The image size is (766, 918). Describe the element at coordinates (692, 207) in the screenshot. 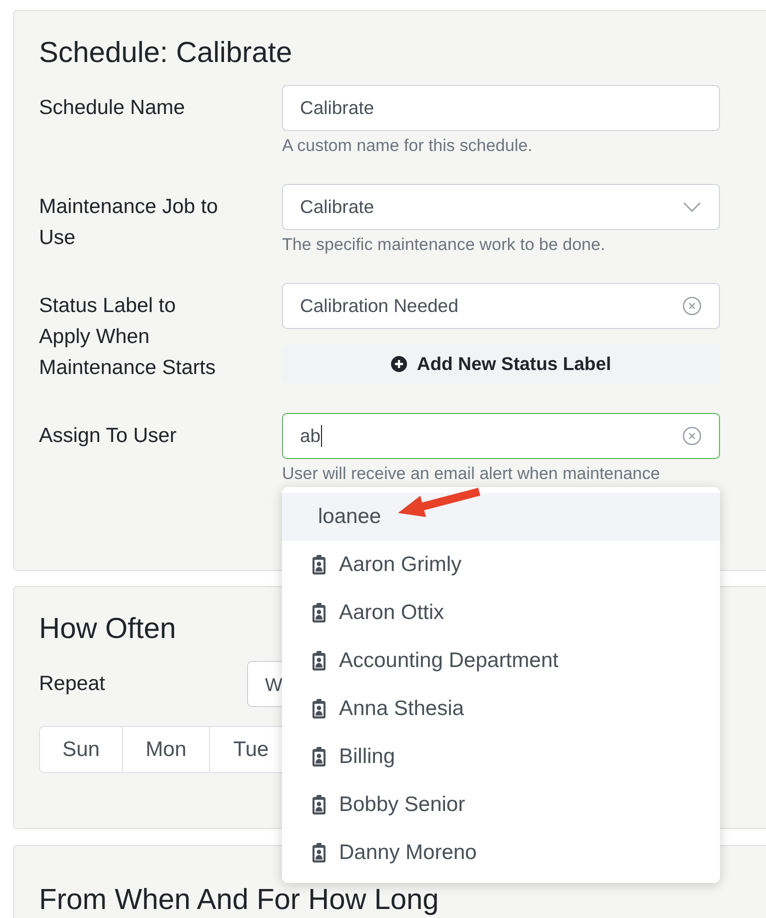

I see `chevron-down-icon` at that location.